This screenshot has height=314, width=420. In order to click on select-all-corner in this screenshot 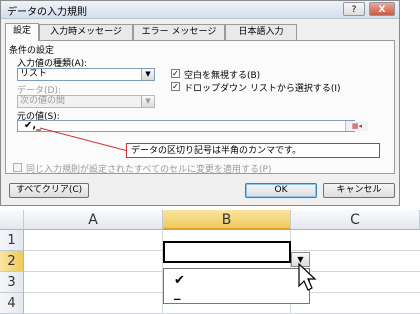, I will do `click(12, 220)`.